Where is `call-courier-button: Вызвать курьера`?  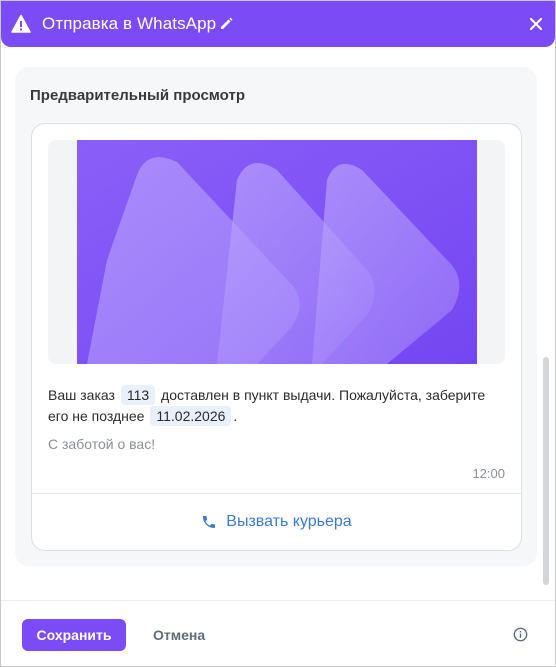 call-courier-button: Вызвать курьера is located at coordinates (276, 522).